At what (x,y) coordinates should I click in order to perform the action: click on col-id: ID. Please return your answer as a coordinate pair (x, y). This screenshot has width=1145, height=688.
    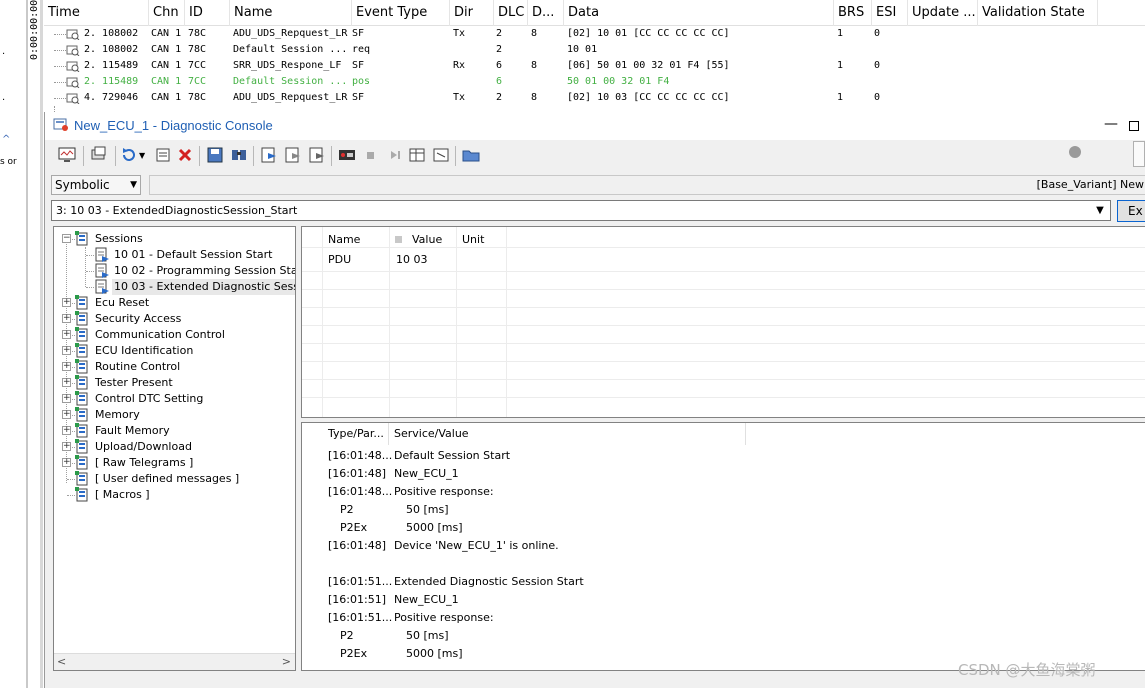
    Looking at the image, I should click on (207, 13).